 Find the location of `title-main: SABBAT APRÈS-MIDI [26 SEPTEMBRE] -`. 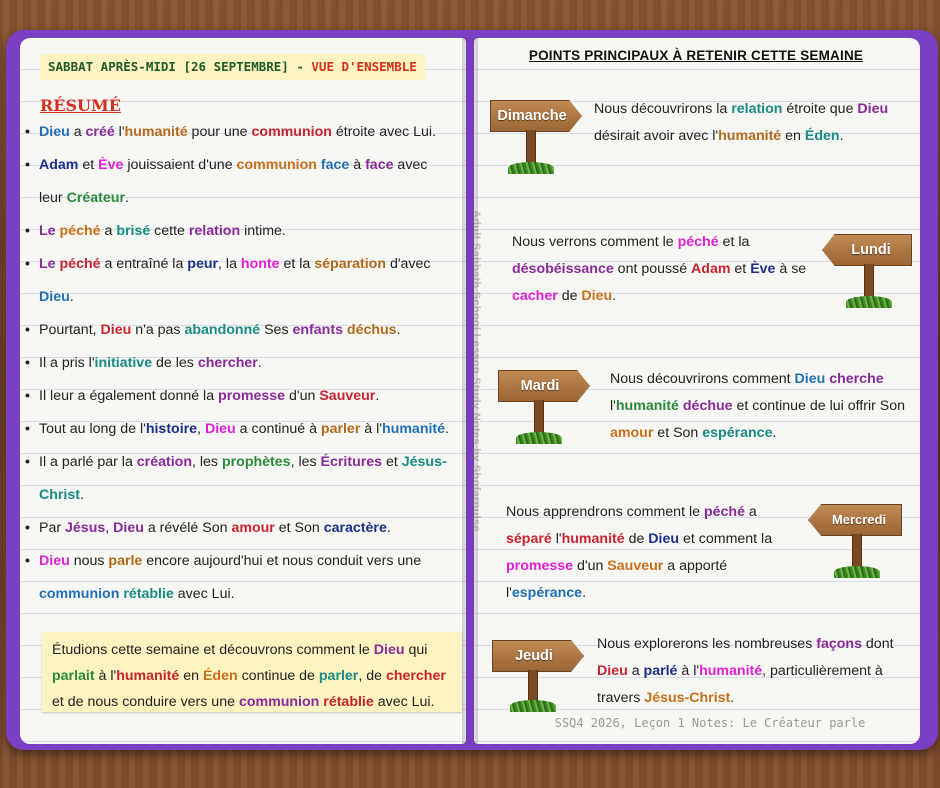

title-main: SABBAT APRÈS-MIDI [26 SEPTEMBRE] - is located at coordinates (180, 66).